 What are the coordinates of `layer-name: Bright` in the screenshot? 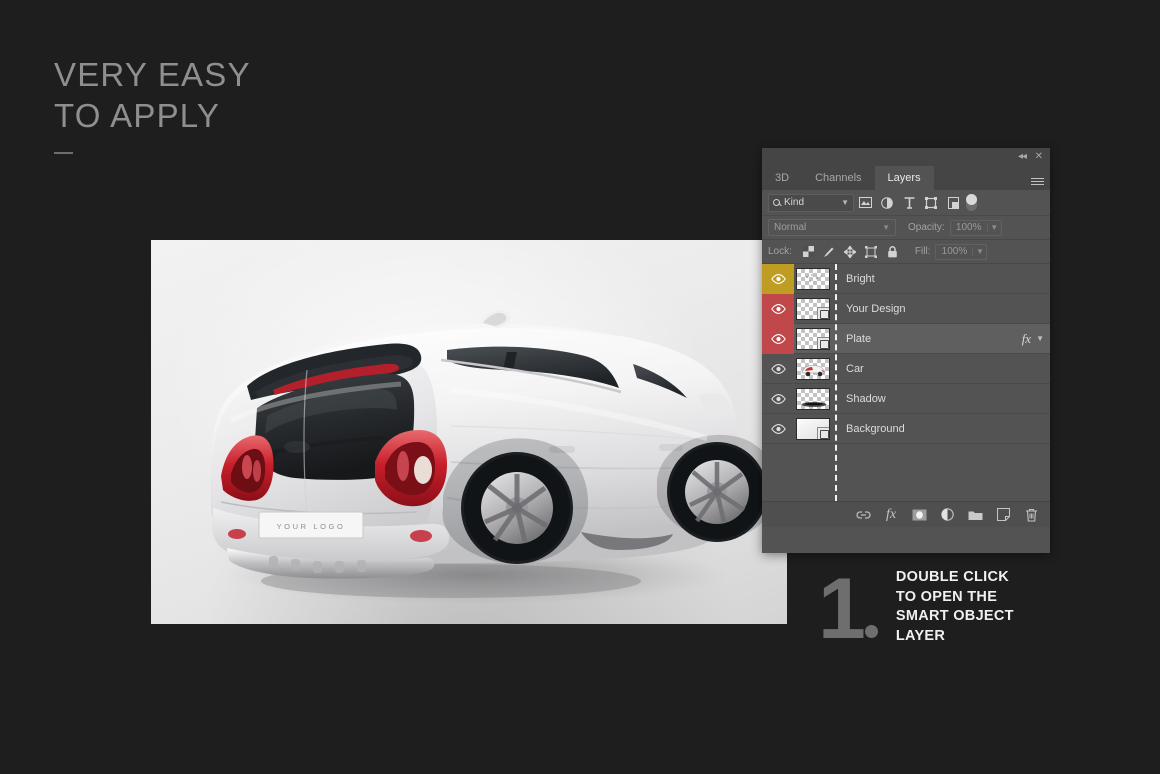 It's located at (860, 278).